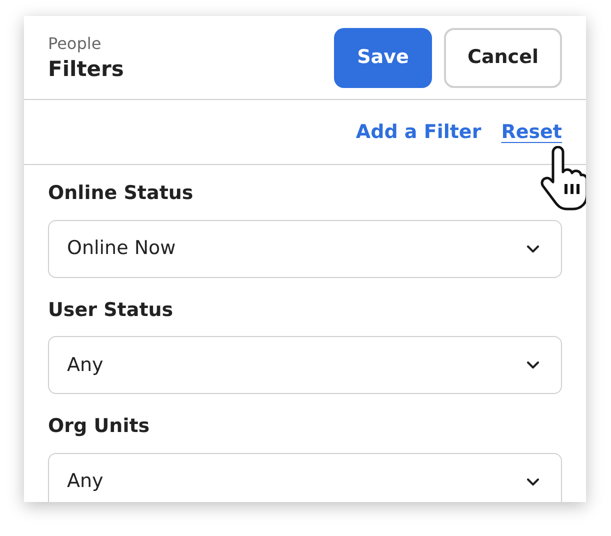 This screenshot has width=611, height=536. Describe the element at coordinates (111, 310) in the screenshot. I see `filter-label: User Status` at that location.